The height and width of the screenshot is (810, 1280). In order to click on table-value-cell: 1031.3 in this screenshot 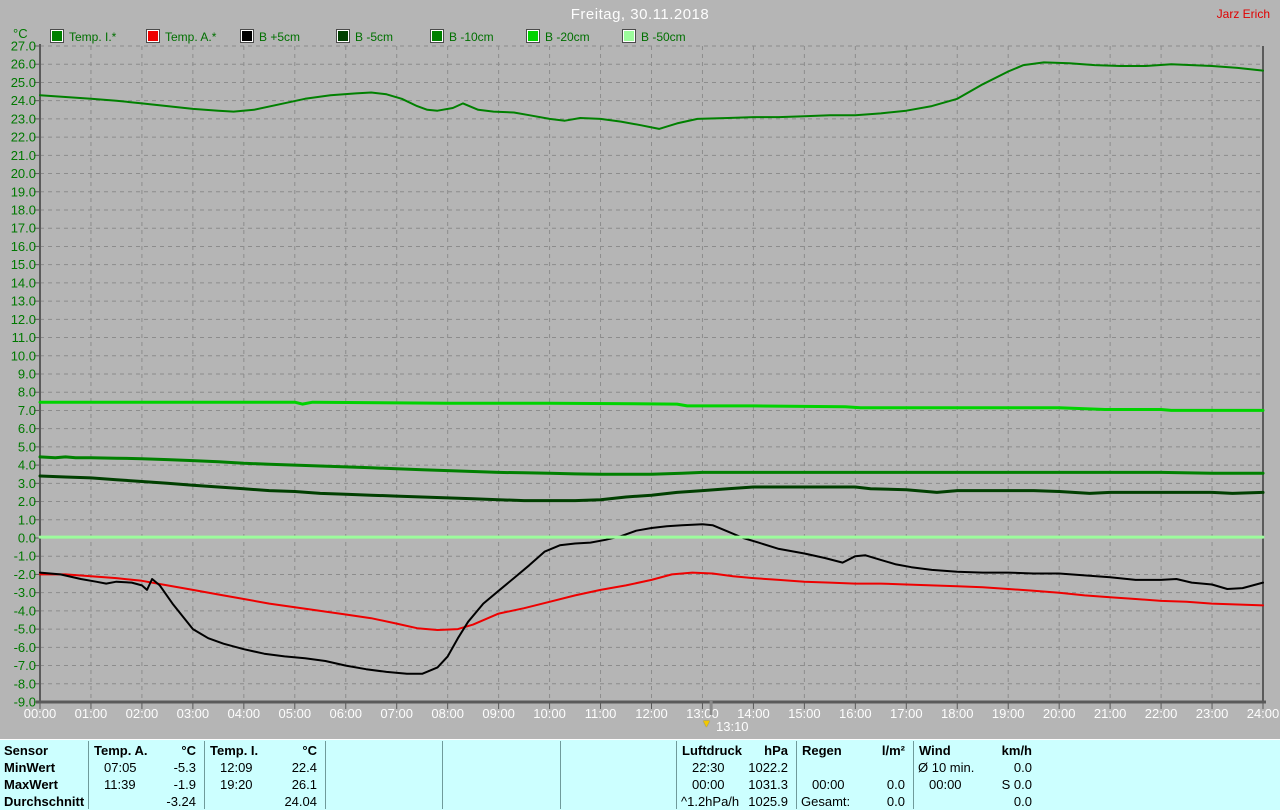, I will do `click(768, 784)`.